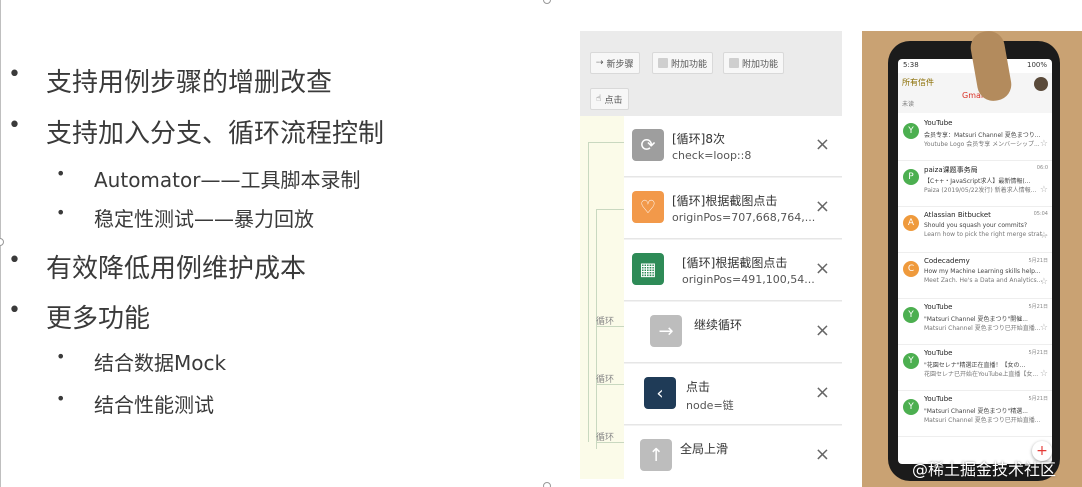 This screenshot has height=487, width=1082. What do you see at coordinates (704, 449) in the screenshot?
I see `step-title: 全局上滑` at bounding box center [704, 449].